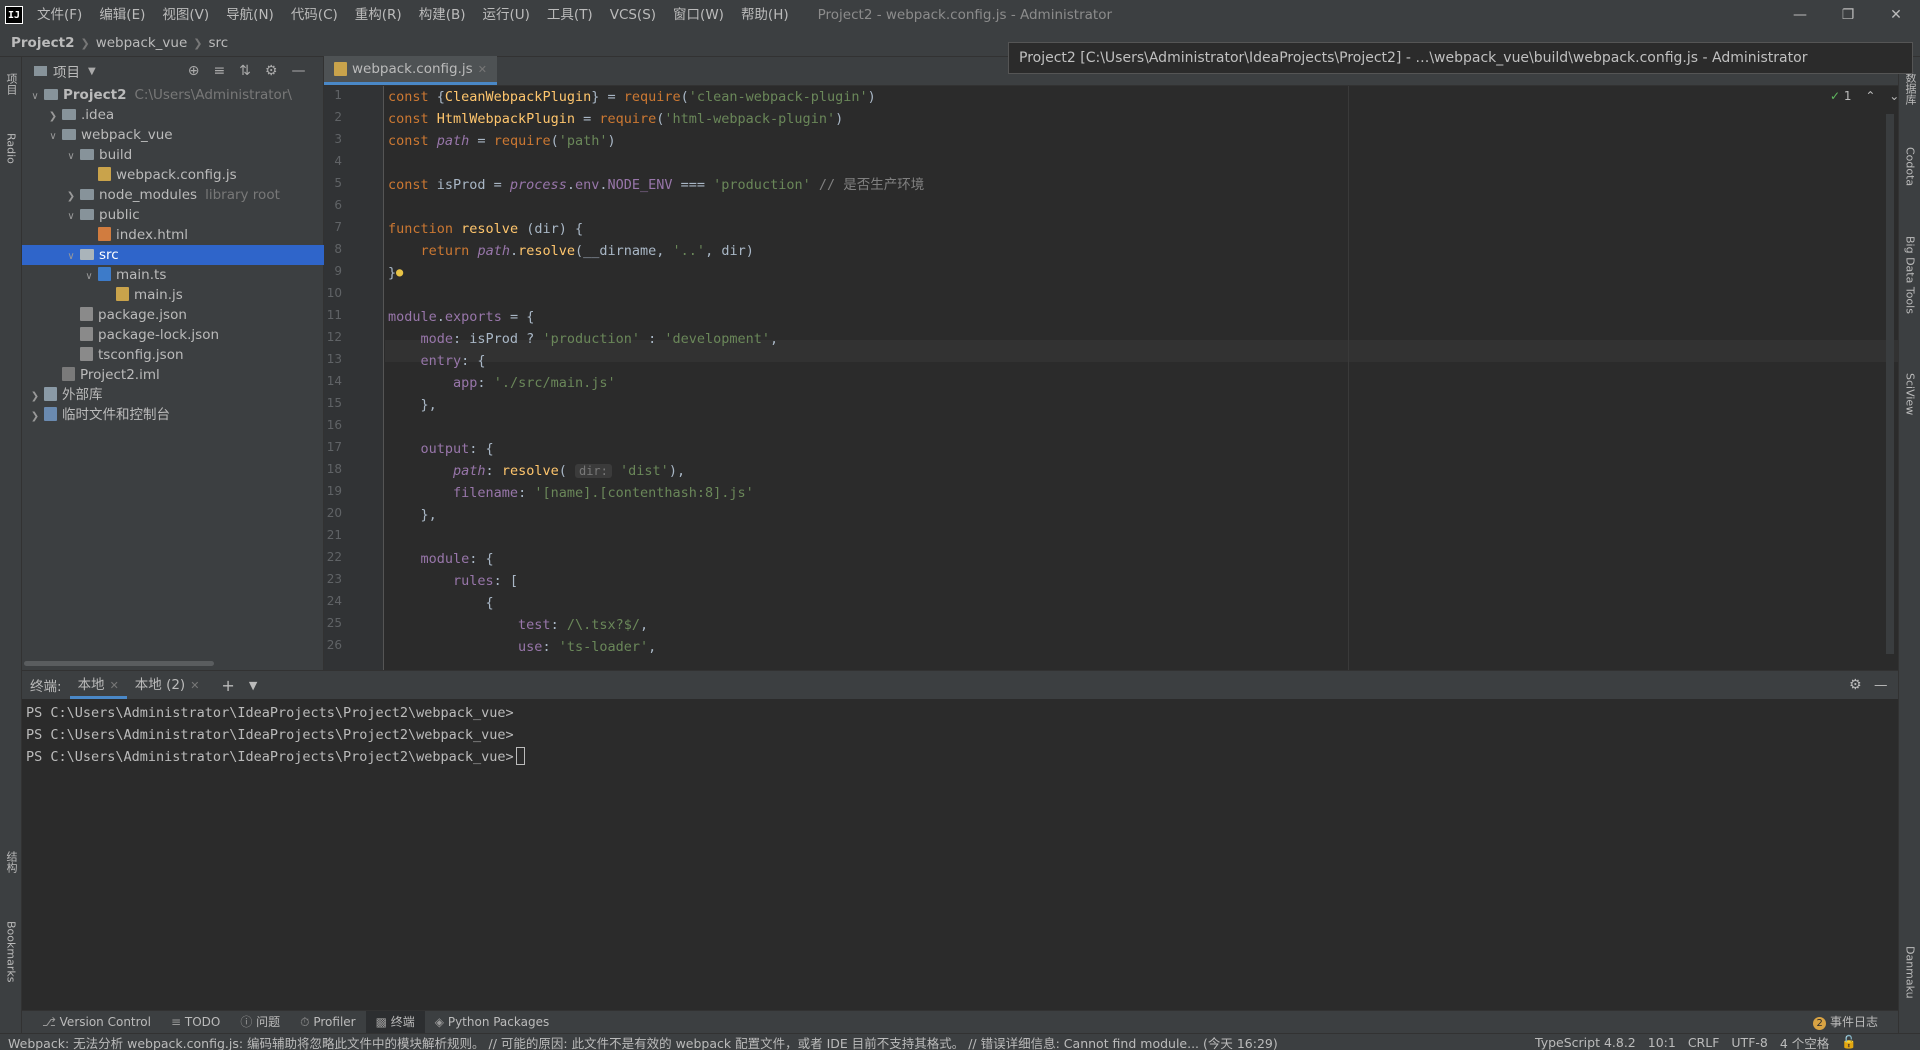 Image resolution: width=1920 pixels, height=1050 pixels. I want to click on menu-item: 重构(R), so click(379, 15).